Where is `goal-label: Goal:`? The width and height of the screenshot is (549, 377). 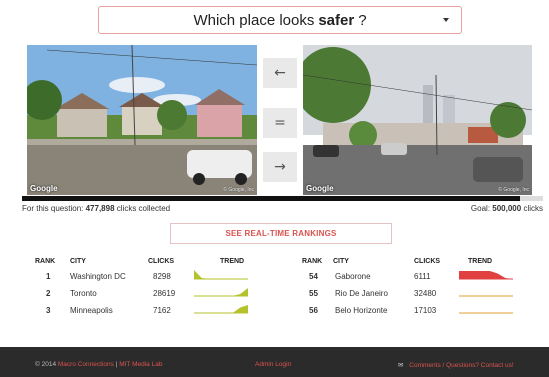 goal-label: Goal: is located at coordinates (480, 208).